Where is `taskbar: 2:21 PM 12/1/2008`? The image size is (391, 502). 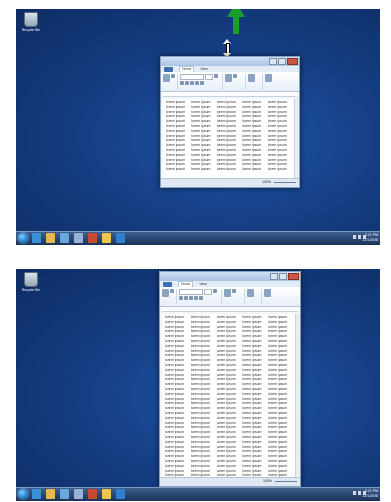
taskbar: 2:21 PM 12/1/2008 is located at coordinates (198, 494).